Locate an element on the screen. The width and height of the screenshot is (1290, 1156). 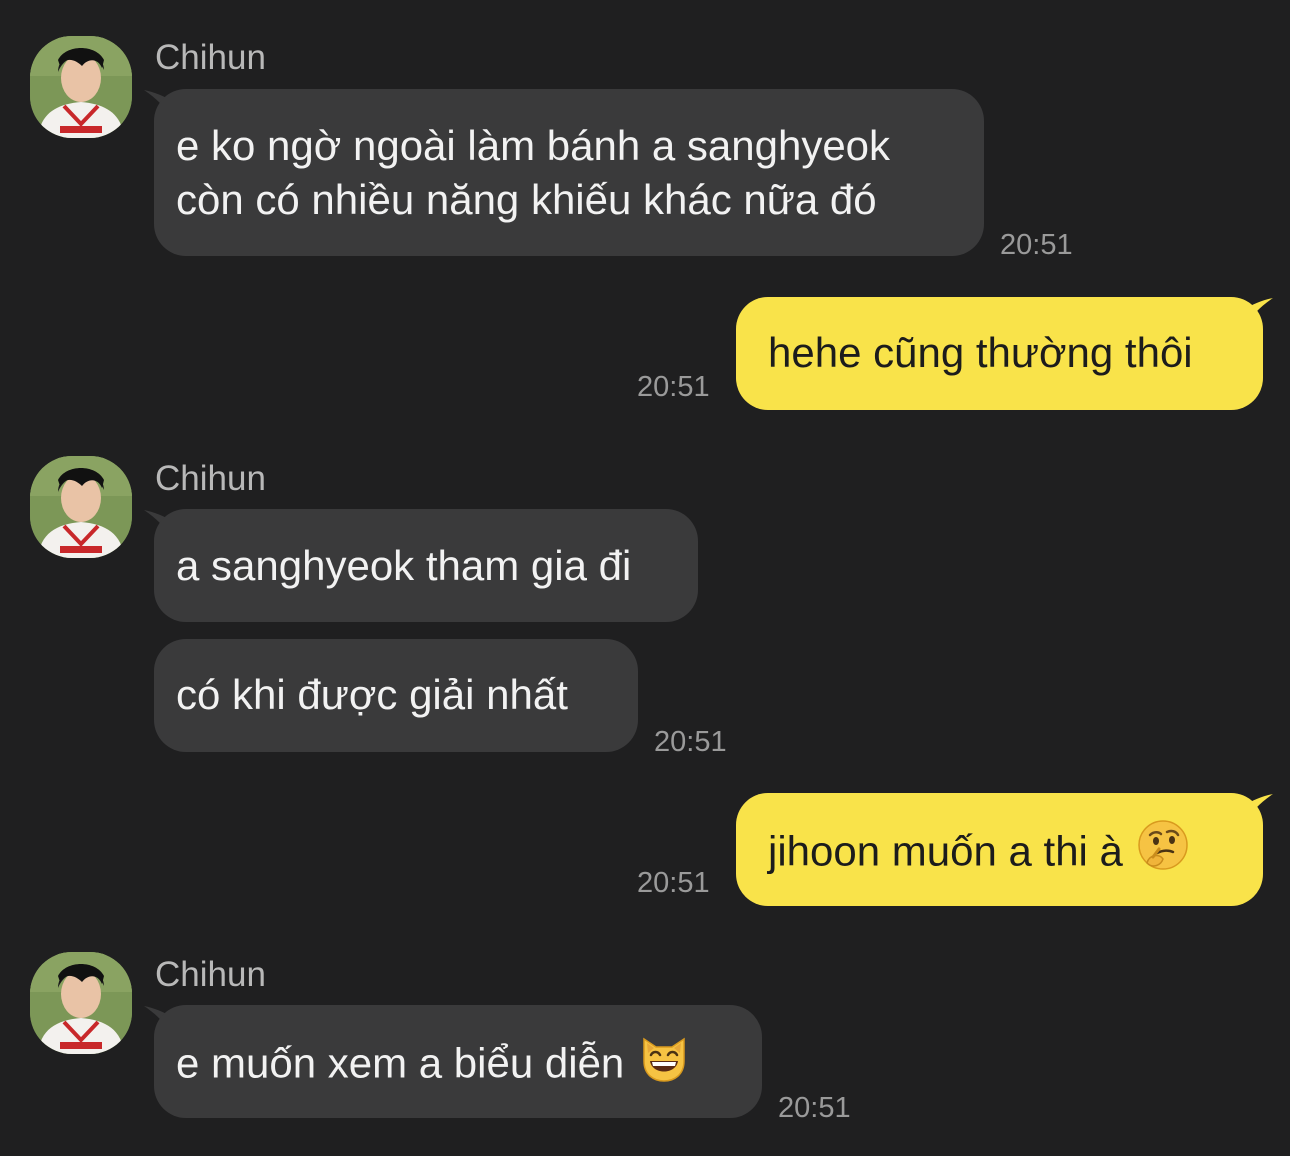
thinking-face-icon is located at coordinates (1163, 851).